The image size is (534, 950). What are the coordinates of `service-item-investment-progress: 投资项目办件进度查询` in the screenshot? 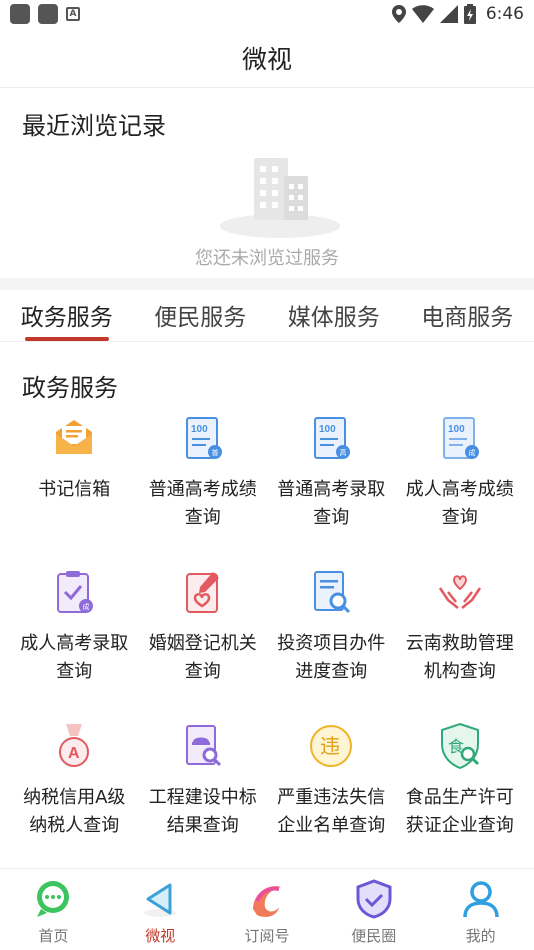 It's located at (331, 641).